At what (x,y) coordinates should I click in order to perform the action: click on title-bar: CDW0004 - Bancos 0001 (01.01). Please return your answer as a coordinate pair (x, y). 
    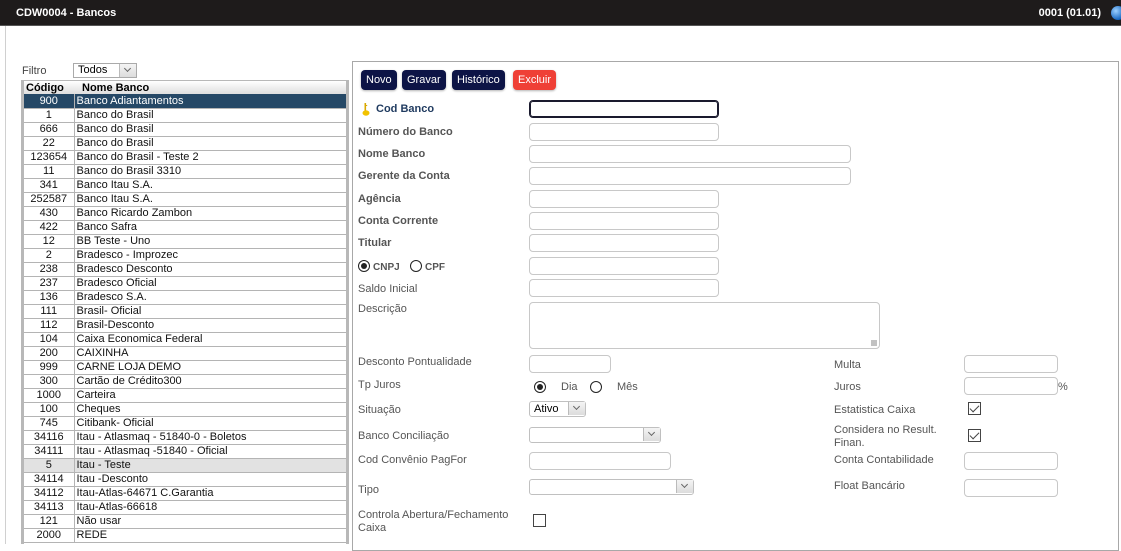
    Looking at the image, I should click on (560, 13).